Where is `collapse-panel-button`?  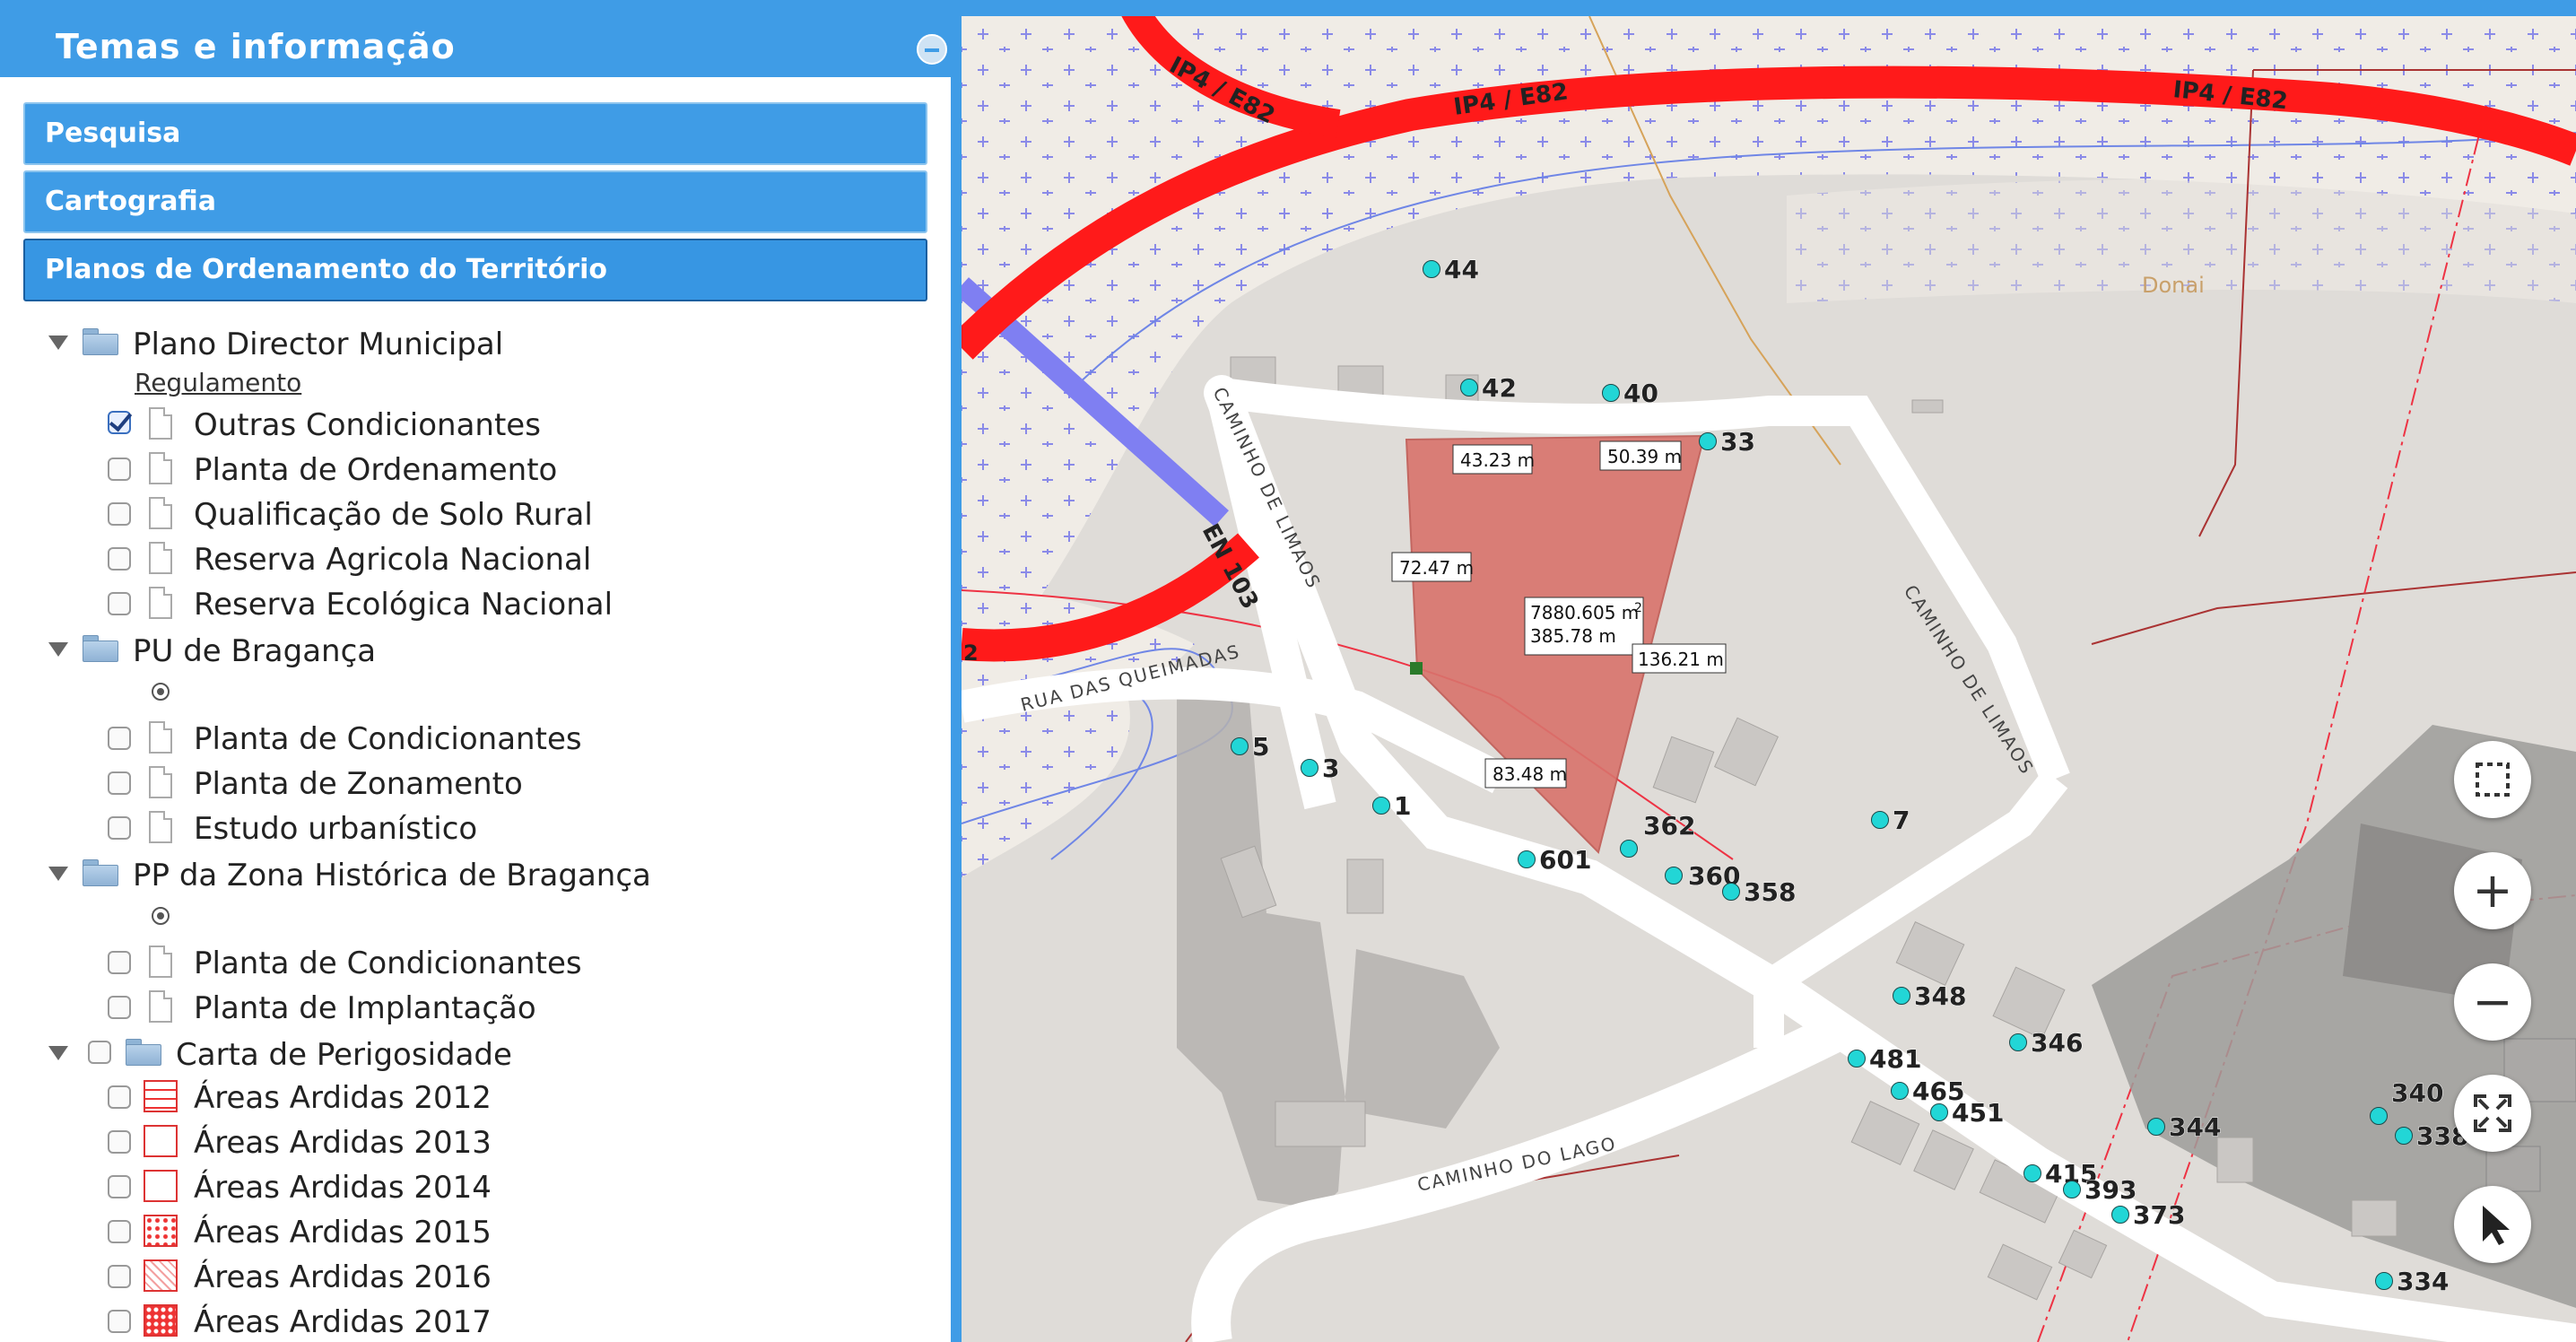 collapse-panel-button is located at coordinates (932, 49).